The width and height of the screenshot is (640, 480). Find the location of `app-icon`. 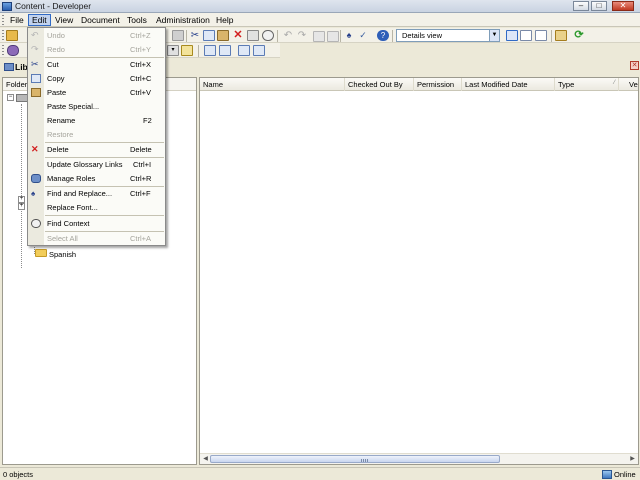

app-icon is located at coordinates (7, 6).